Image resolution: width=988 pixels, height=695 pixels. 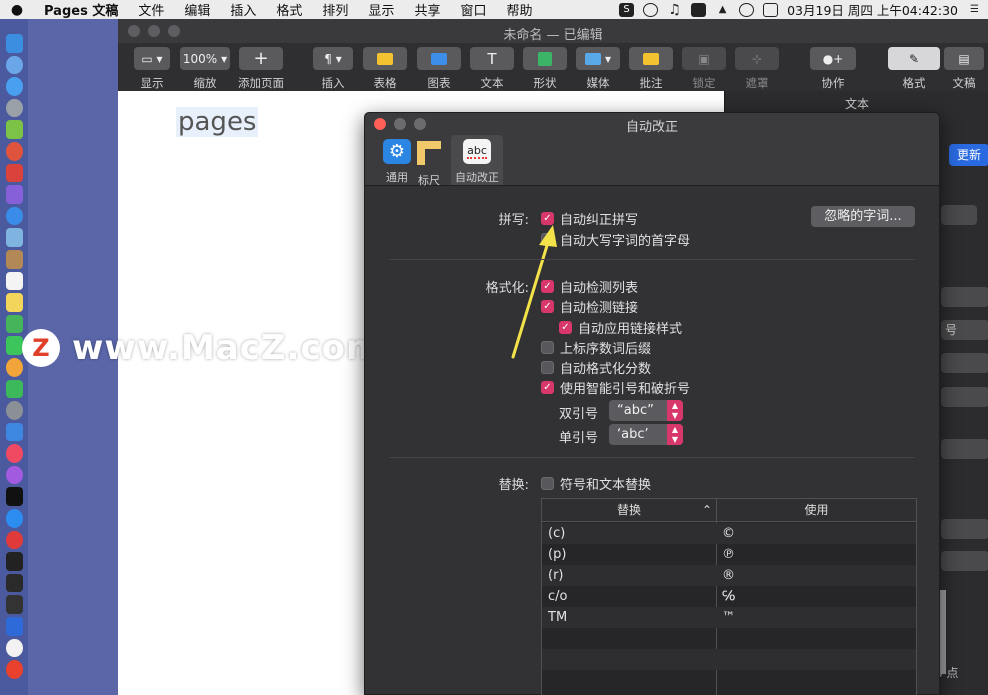 What do you see at coordinates (547, 347) in the screenshot?
I see `ordinal-suffix-checkbox` at bounding box center [547, 347].